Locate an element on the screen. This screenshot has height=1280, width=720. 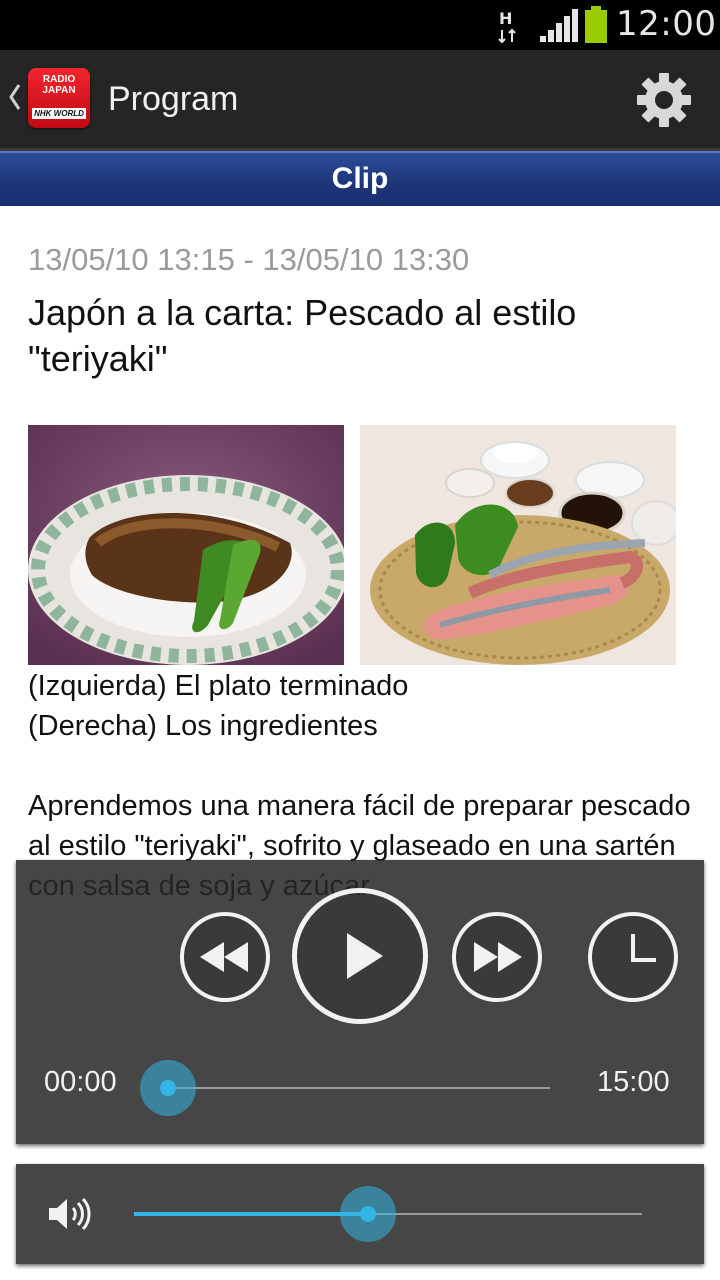
rewind-button is located at coordinates (225, 957).